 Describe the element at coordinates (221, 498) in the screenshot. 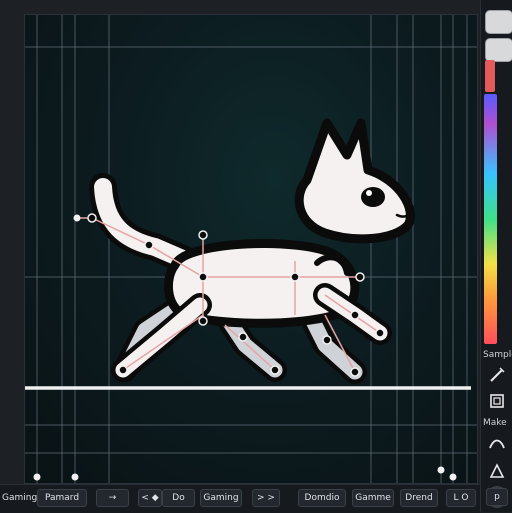

I see `bottom-button-gaming: Gaming` at that location.